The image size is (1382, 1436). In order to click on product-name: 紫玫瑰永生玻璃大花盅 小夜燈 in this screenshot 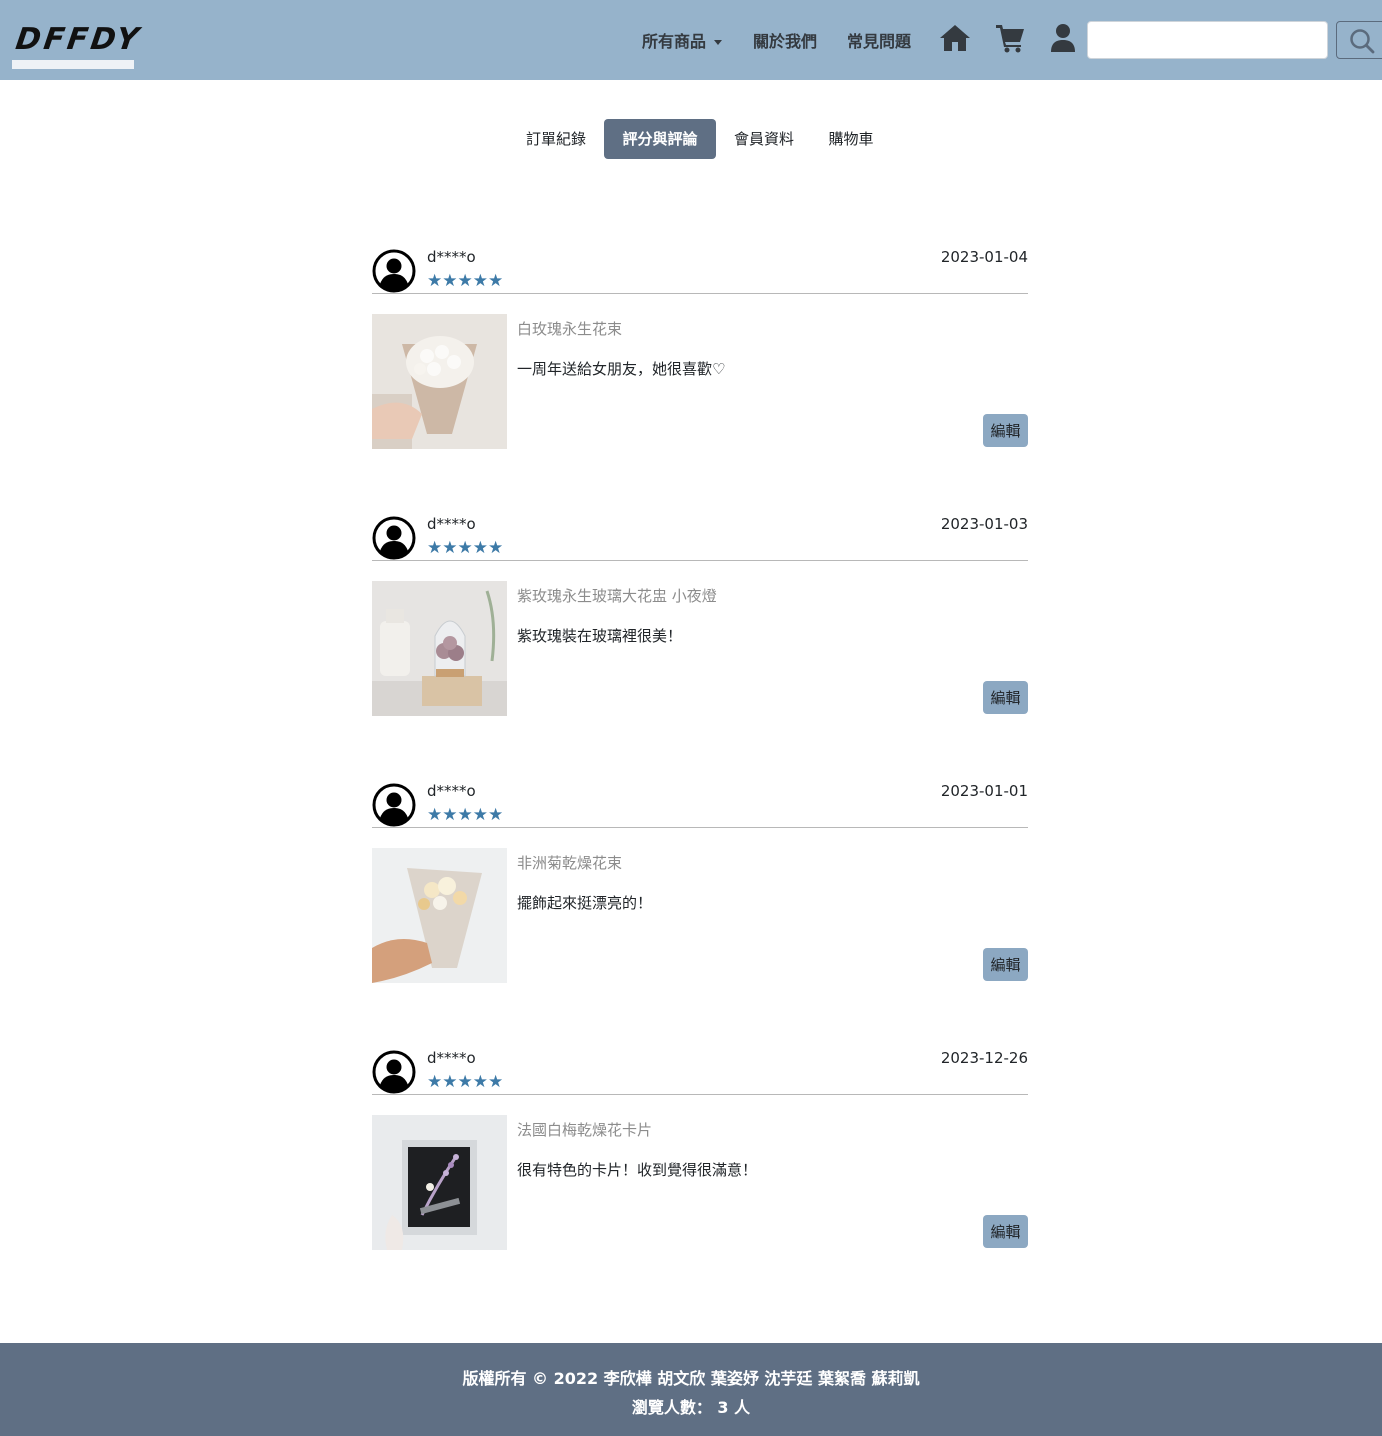, I will do `click(617, 595)`.